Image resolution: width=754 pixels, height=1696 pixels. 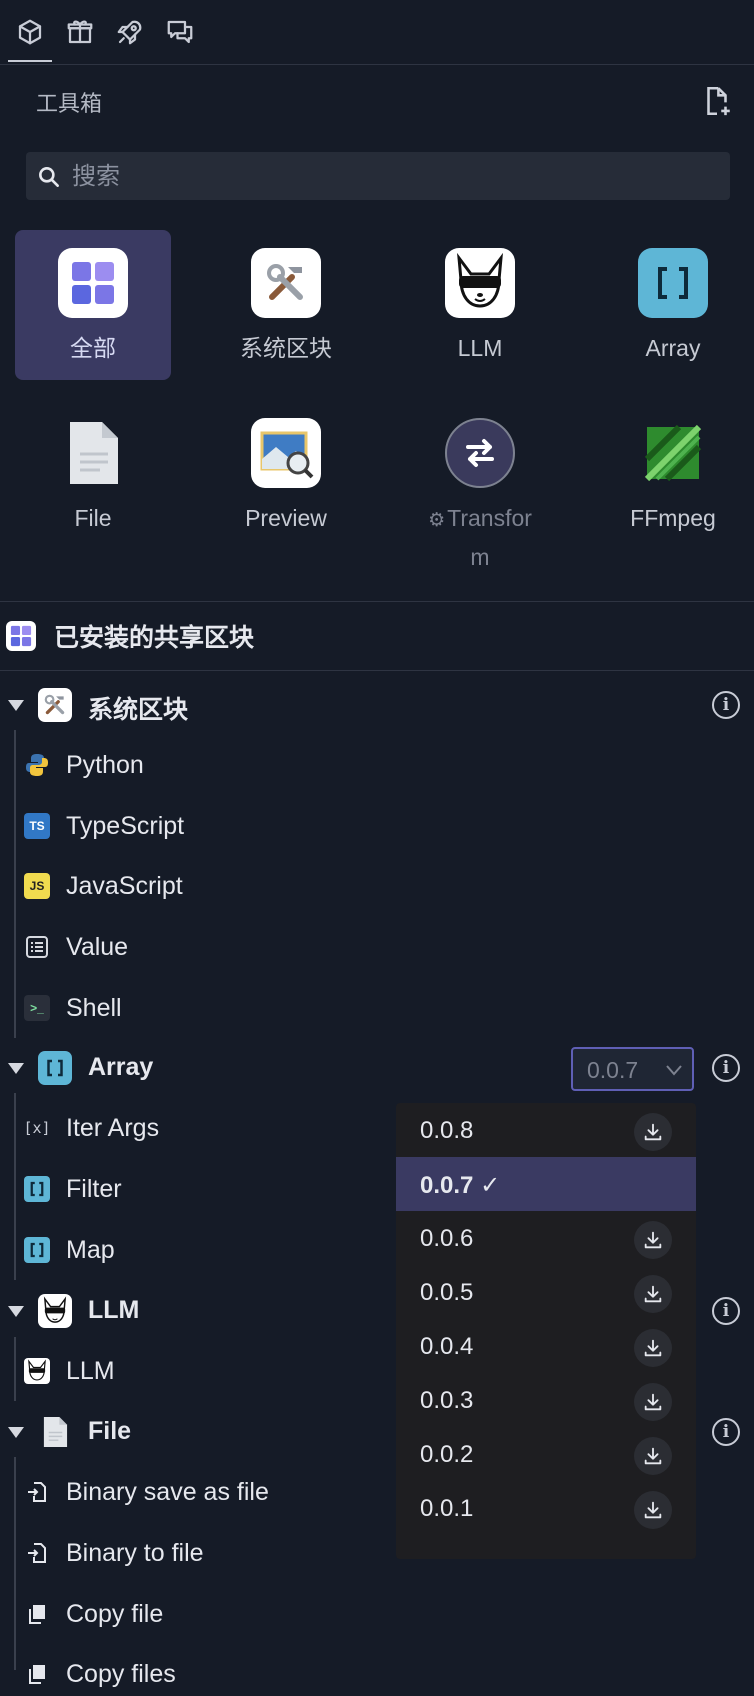 I want to click on block-item-python: Python, so click(x=204, y=765).